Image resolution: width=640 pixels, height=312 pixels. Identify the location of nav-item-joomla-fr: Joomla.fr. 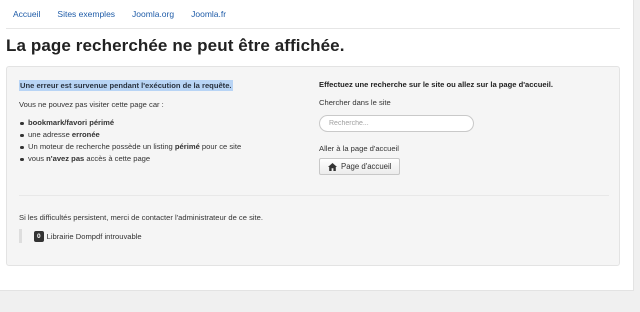
(208, 14).